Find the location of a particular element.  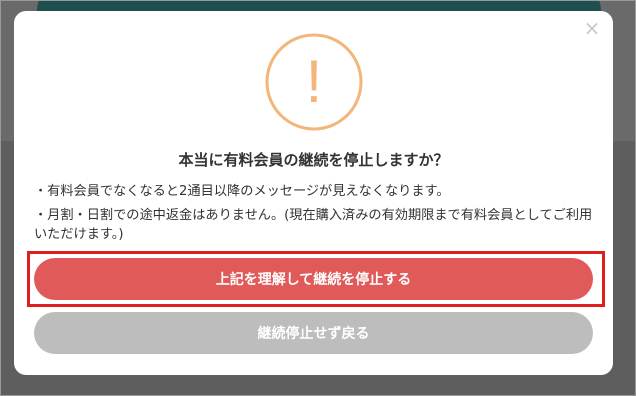

note-item: ・有料会員でなくなると2通目以降のメッセージが見えなくなります。 is located at coordinates (242, 191).